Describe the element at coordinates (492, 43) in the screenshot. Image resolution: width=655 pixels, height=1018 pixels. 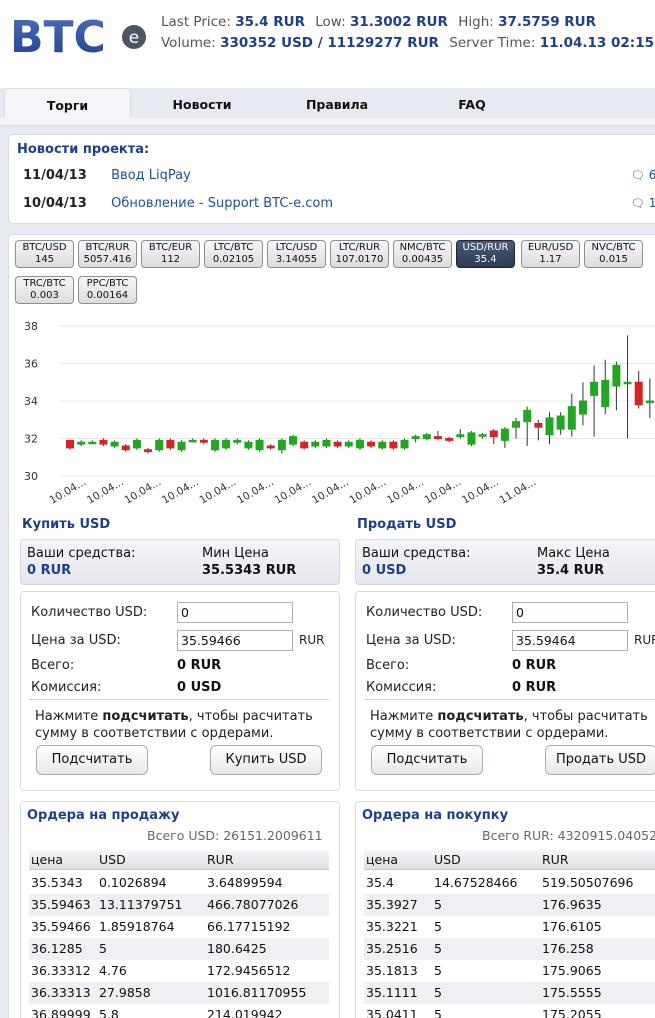
I see `server-time-label: Server Time:` at that location.